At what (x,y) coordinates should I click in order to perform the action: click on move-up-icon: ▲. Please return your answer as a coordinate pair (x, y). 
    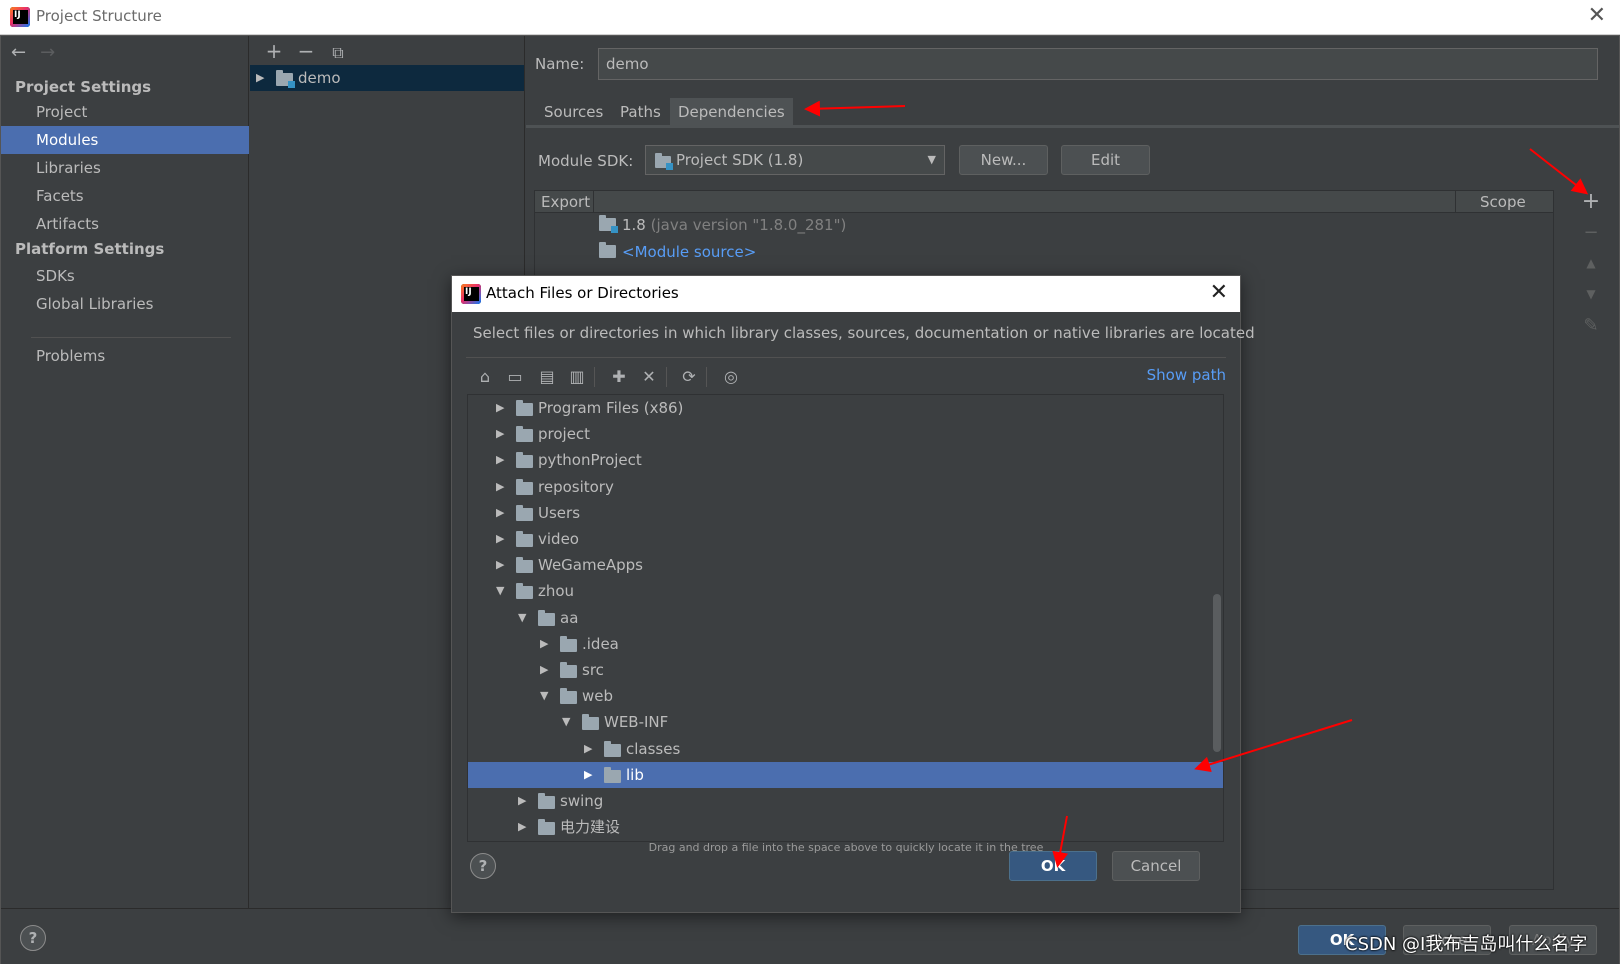
    Looking at the image, I should click on (1591, 263).